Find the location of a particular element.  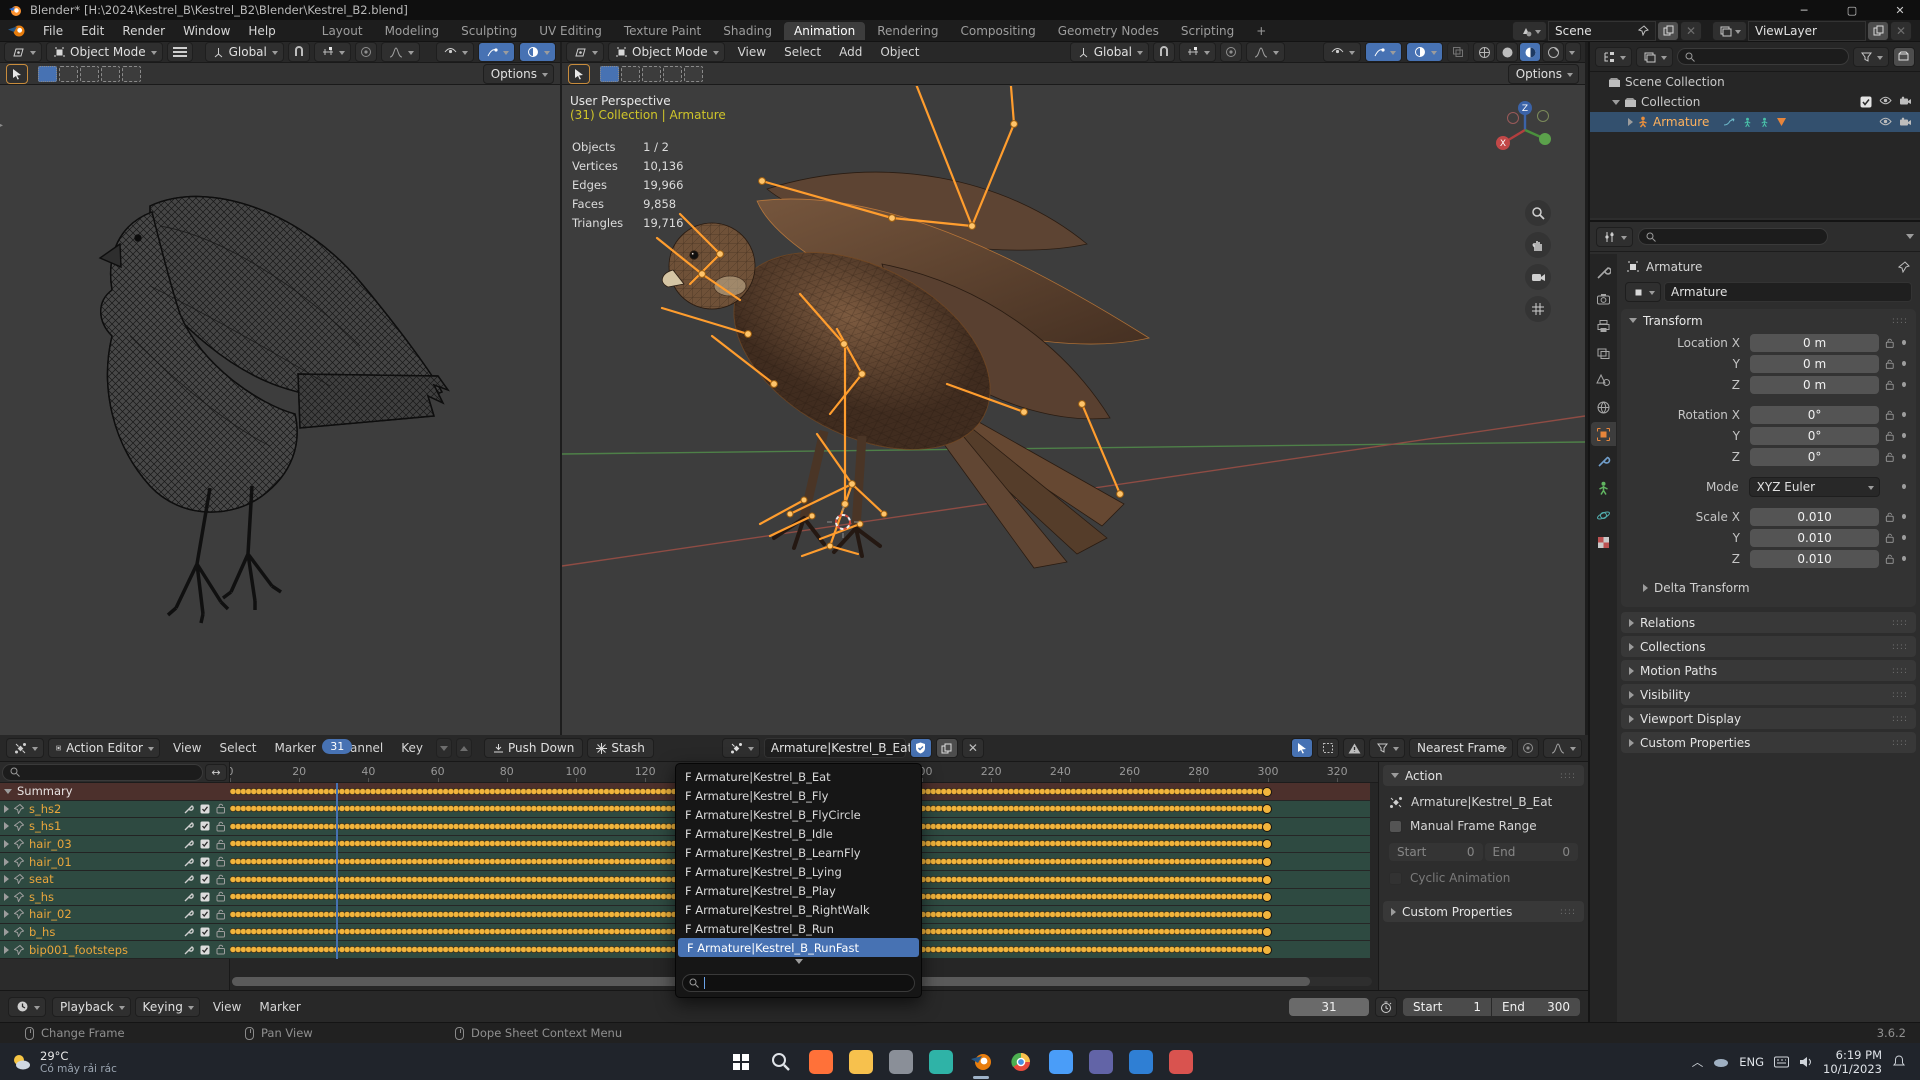

outliner-editor-type is located at coordinates (1613, 56).